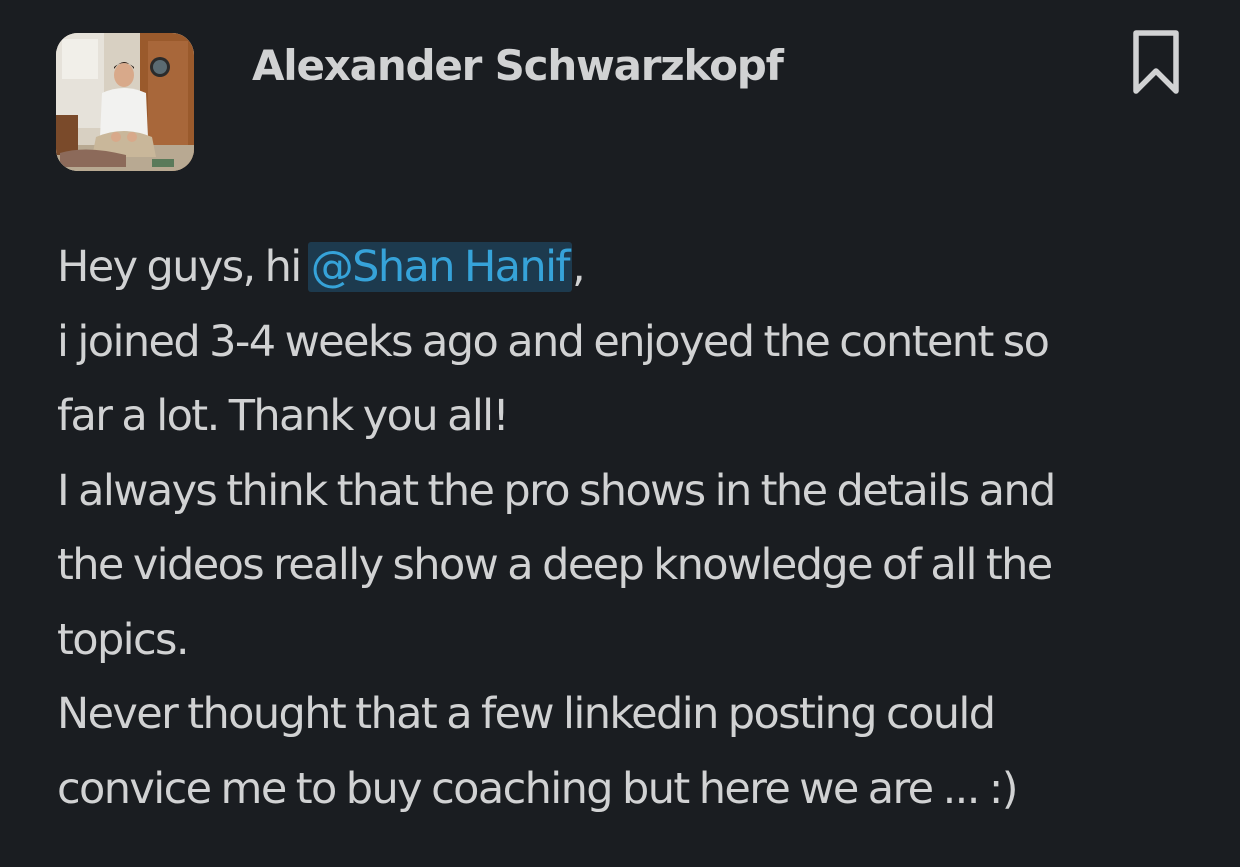 This screenshot has height=867, width=1240. I want to click on author-name: Alexander Schwarzkopf, so click(518, 66).